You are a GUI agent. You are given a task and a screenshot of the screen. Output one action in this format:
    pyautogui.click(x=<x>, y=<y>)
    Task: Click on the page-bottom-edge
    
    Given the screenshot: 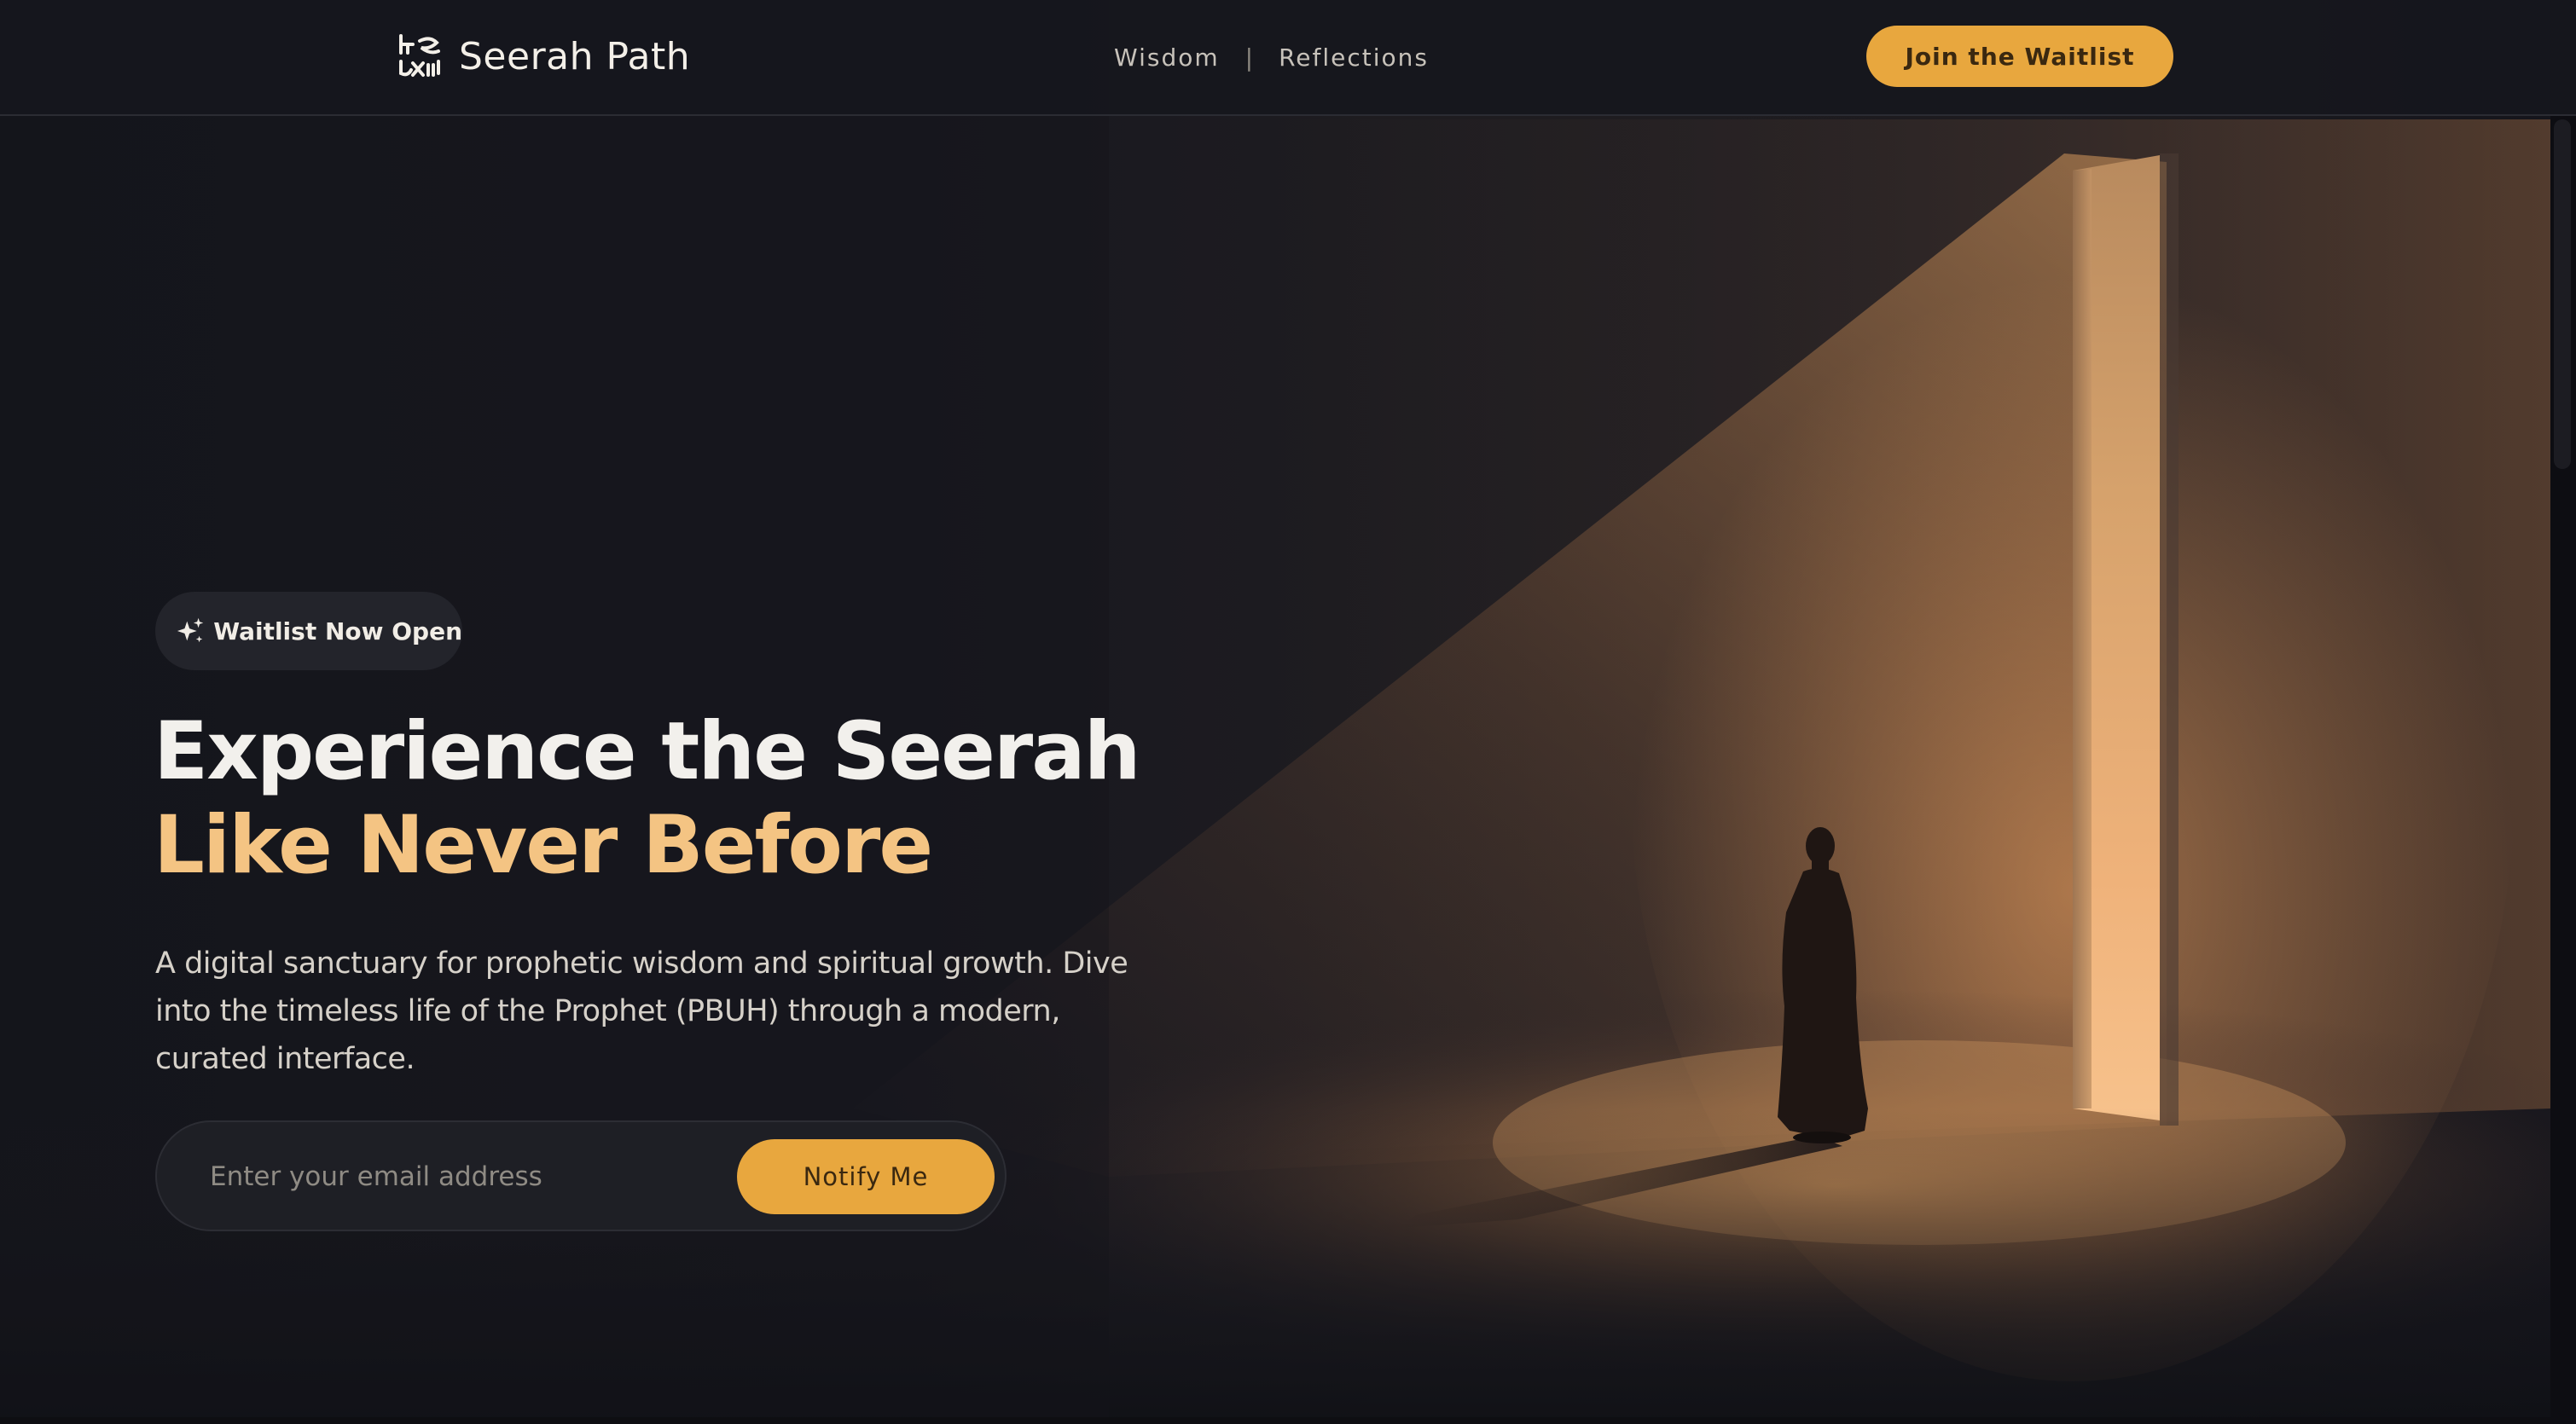 What is the action you would take?
    pyautogui.click(x=1275, y=1420)
    